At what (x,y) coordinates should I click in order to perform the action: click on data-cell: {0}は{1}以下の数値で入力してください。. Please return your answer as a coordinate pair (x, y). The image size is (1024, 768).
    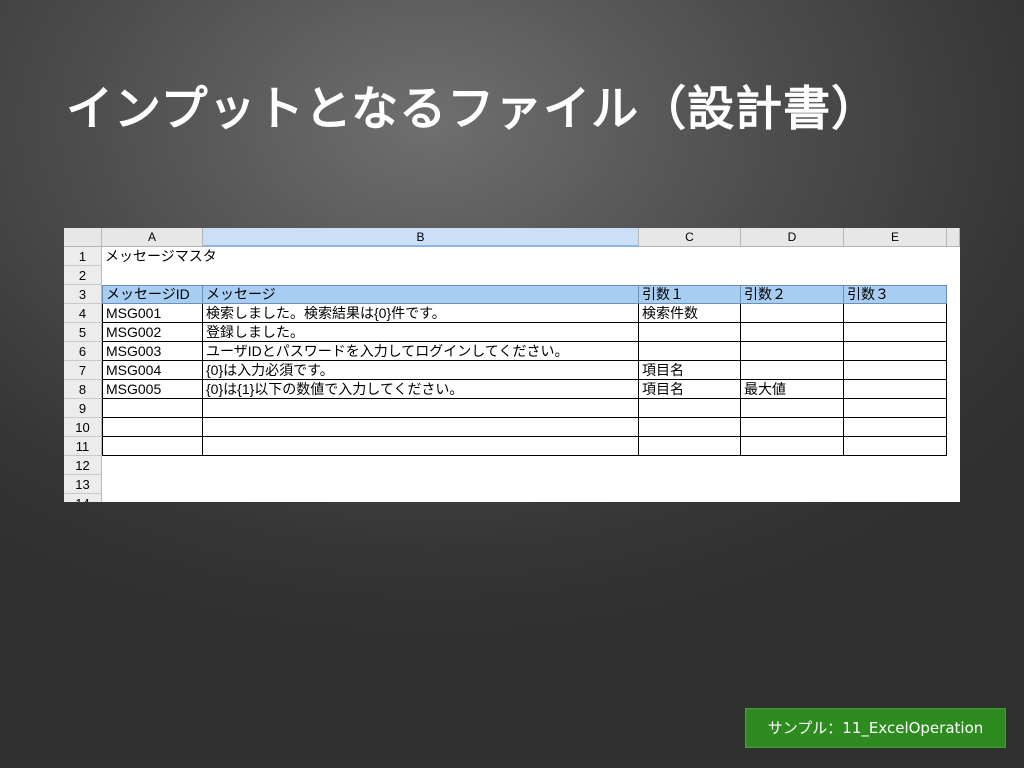
    Looking at the image, I should click on (421, 389).